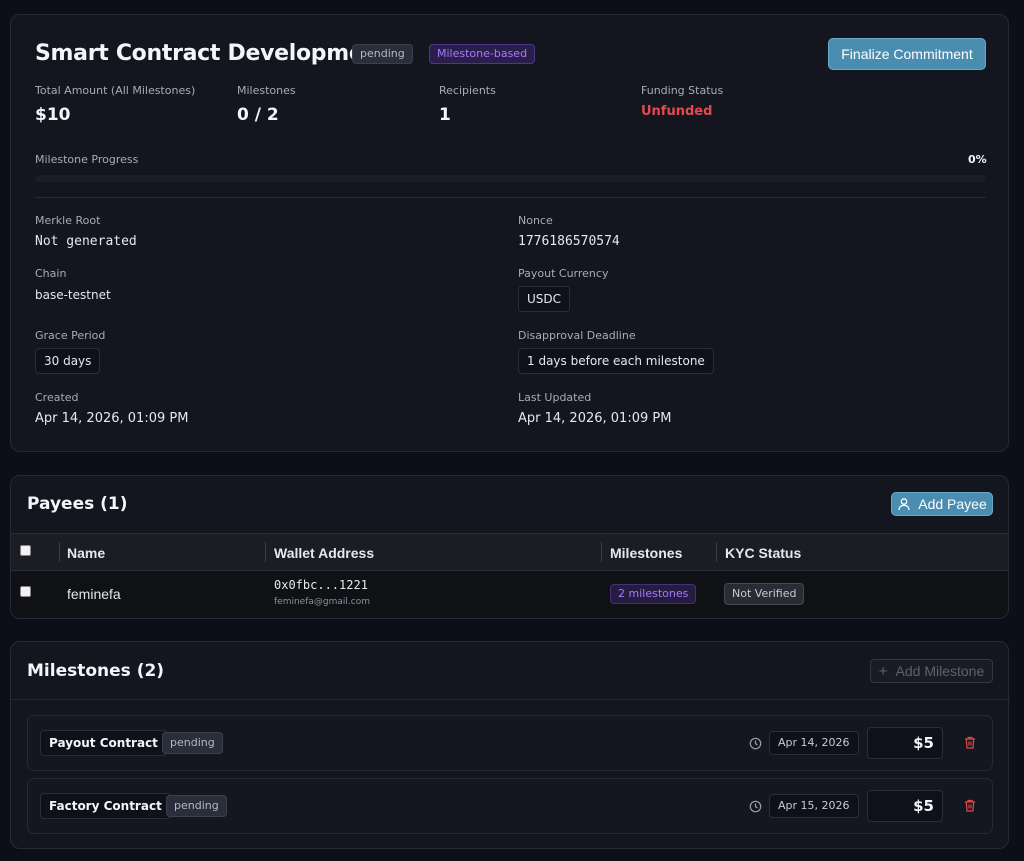 The image size is (1024, 861). What do you see at coordinates (940, 671) in the screenshot?
I see `add-milestone-label: Add Milestone` at bounding box center [940, 671].